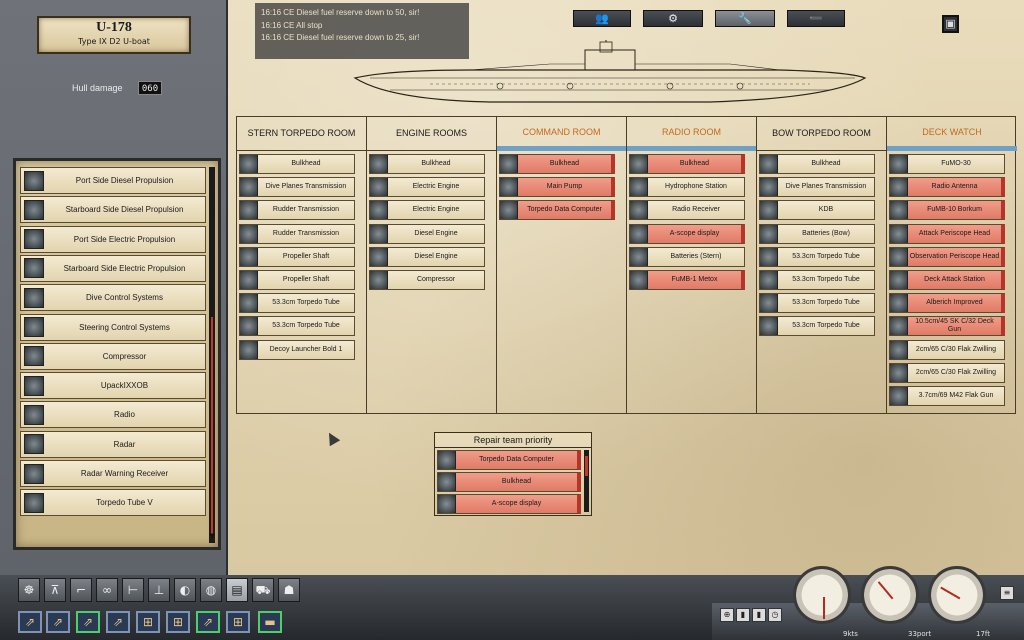  I want to click on system-item: Torpedo Tube V, so click(113, 503).